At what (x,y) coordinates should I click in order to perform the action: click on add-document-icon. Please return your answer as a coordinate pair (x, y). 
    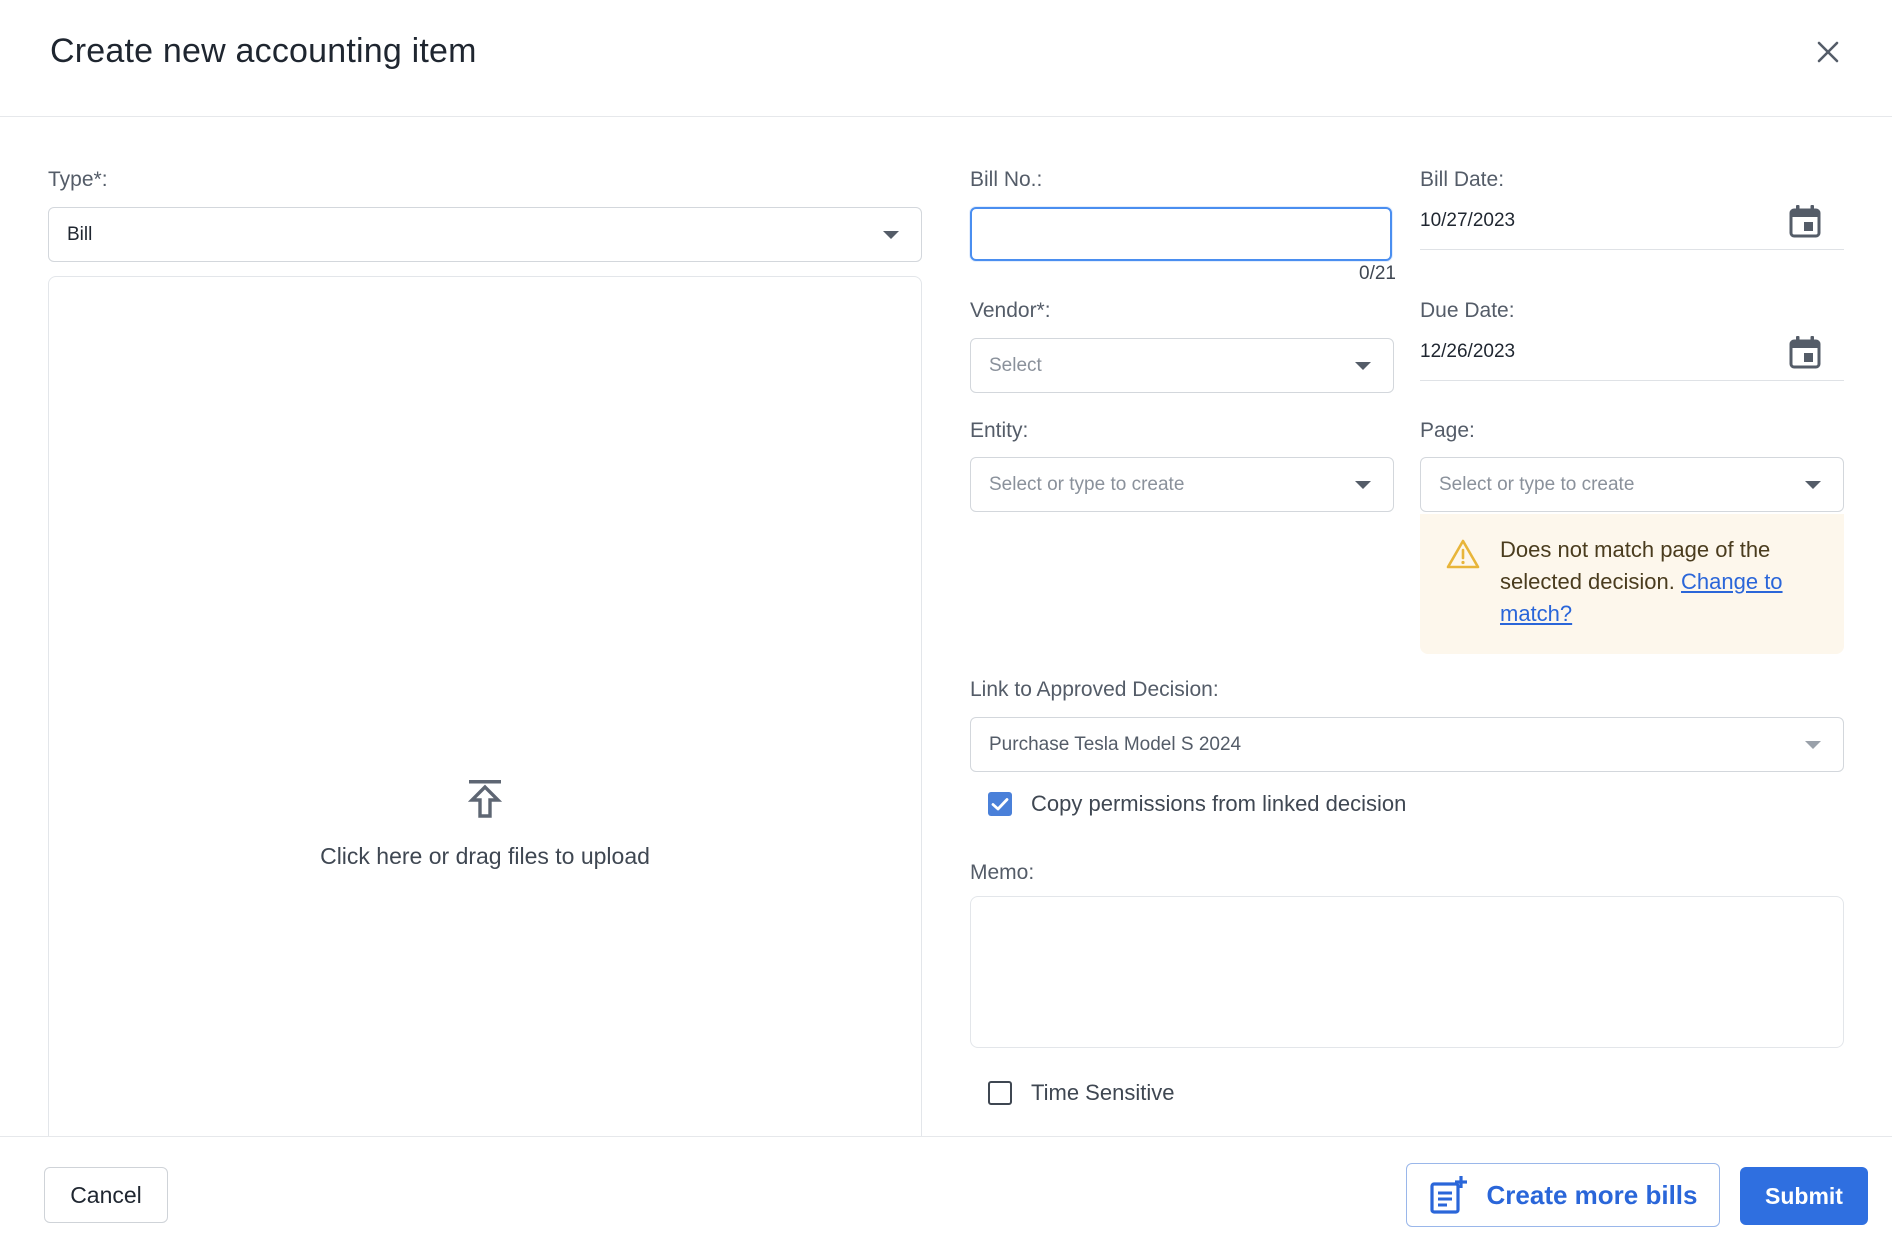
    Looking at the image, I should click on (1448, 1195).